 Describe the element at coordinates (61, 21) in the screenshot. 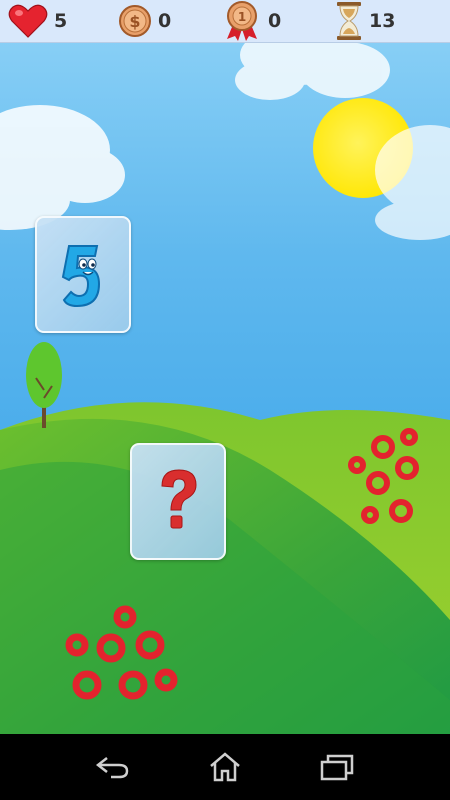

I see `lives-value: 5` at that location.